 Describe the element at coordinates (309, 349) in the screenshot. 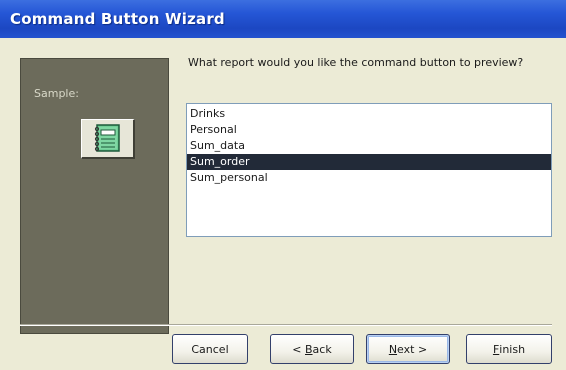

I see `back-button-mnemonic: B` at that location.